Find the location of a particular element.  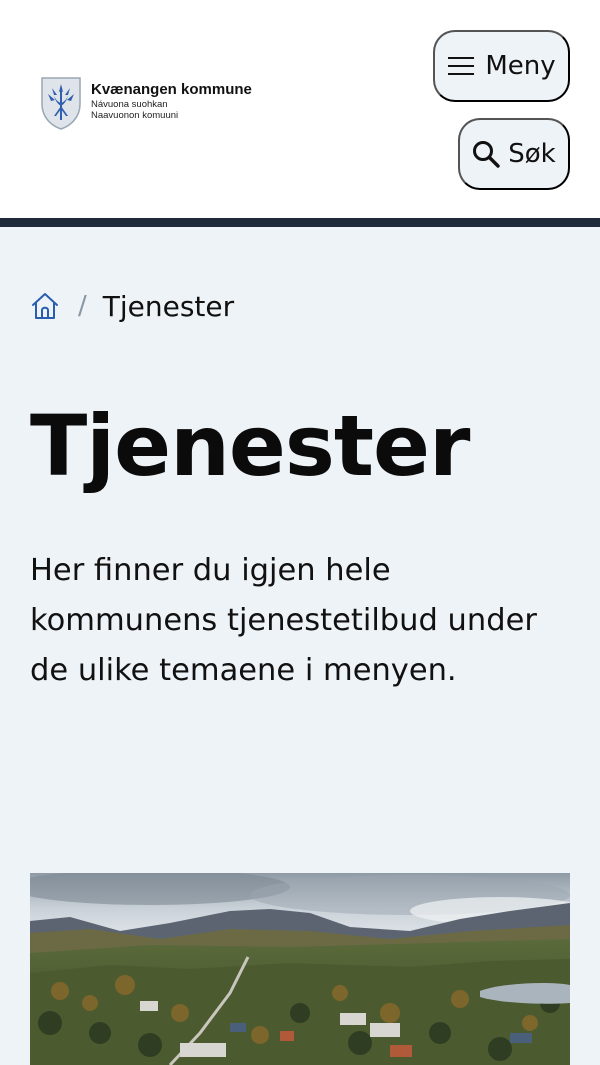

breadcrumb-home-link is located at coordinates (45, 306).